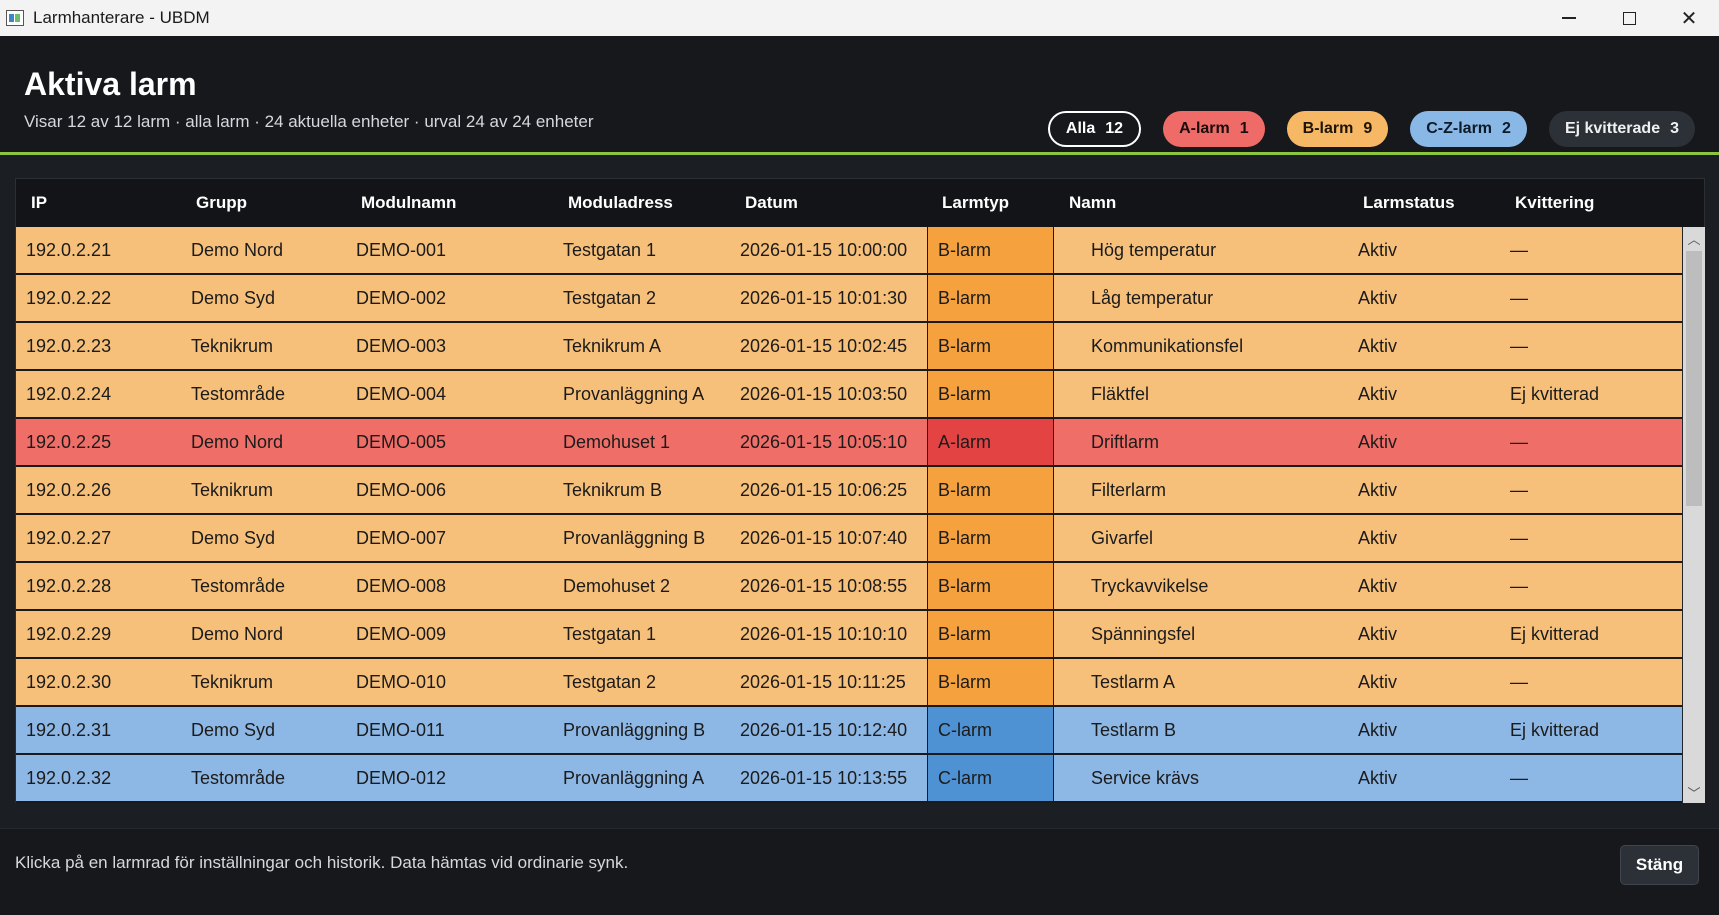  I want to click on cell-moduladress: Testgatan 1, so click(610, 249).